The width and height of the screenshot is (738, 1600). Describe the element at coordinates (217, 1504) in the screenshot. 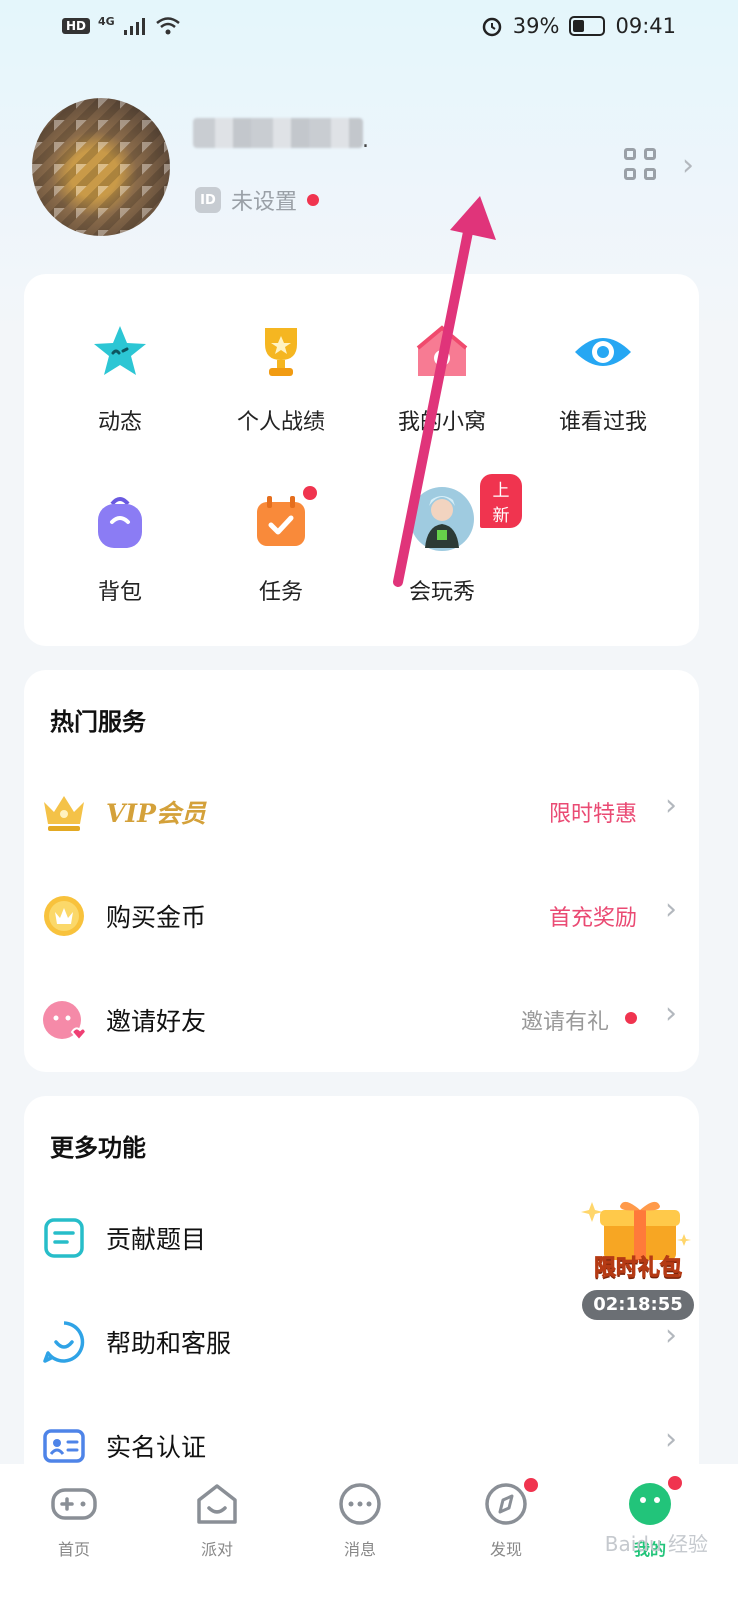

I see `party-icon` at that location.